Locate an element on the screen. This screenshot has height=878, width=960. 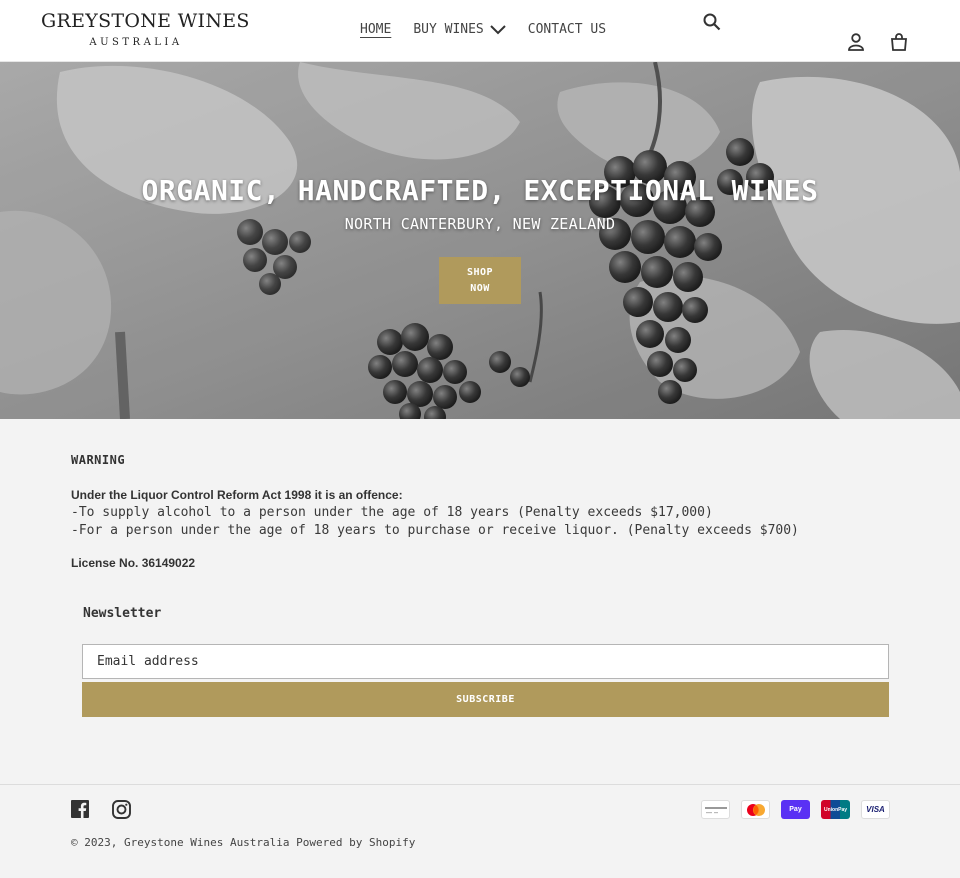
search-button is located at coordinates (712, 22).